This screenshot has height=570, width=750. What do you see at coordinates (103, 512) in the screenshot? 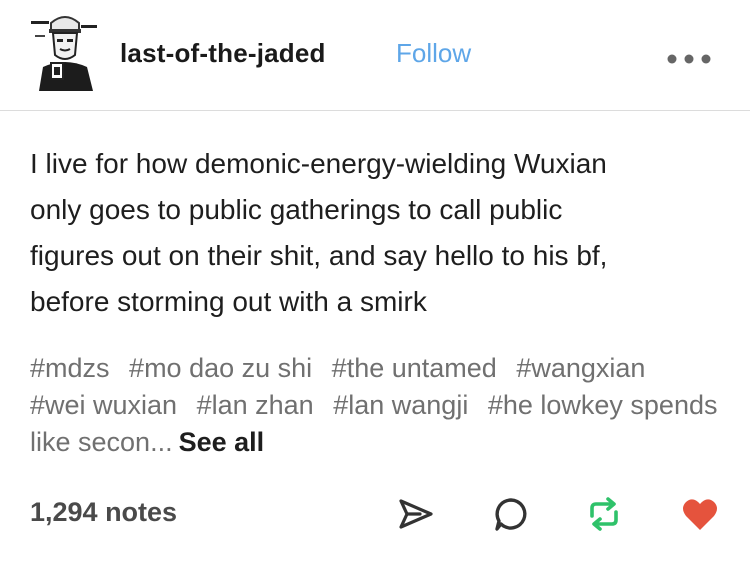
I see `notes-count: 1,294 notes` at bounding box center [103, 512].